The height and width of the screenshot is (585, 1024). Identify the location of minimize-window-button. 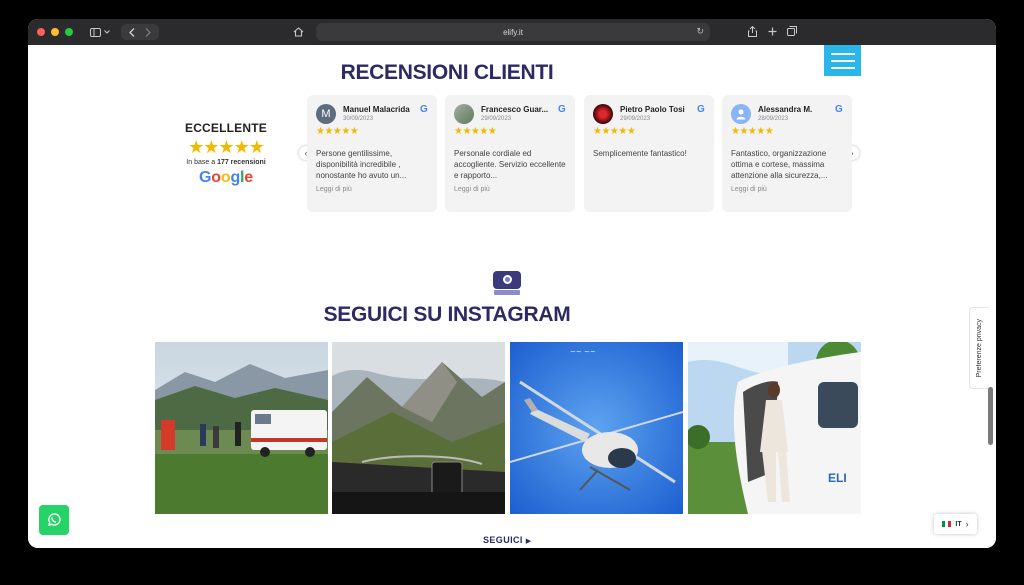
(55, 32).